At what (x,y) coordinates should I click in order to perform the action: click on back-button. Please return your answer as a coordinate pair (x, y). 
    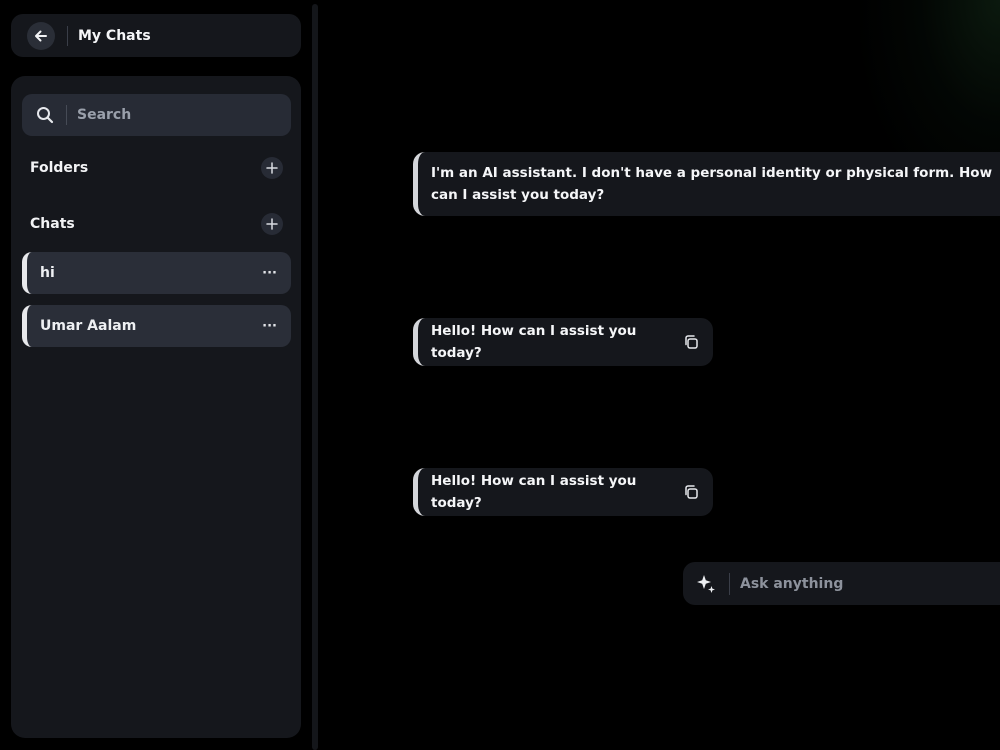
    Looking at the image, I should click on (41, 35).